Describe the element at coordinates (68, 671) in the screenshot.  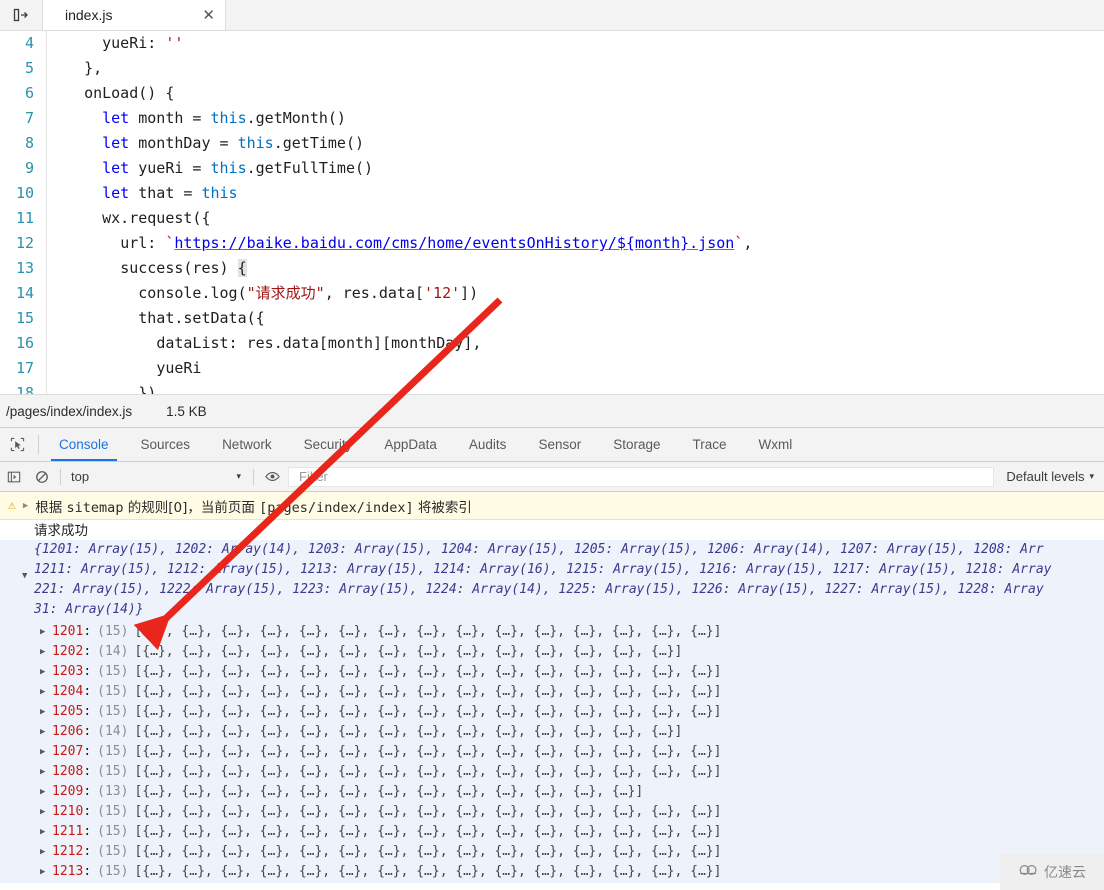
I see `array-index-key: 1203` at that location.